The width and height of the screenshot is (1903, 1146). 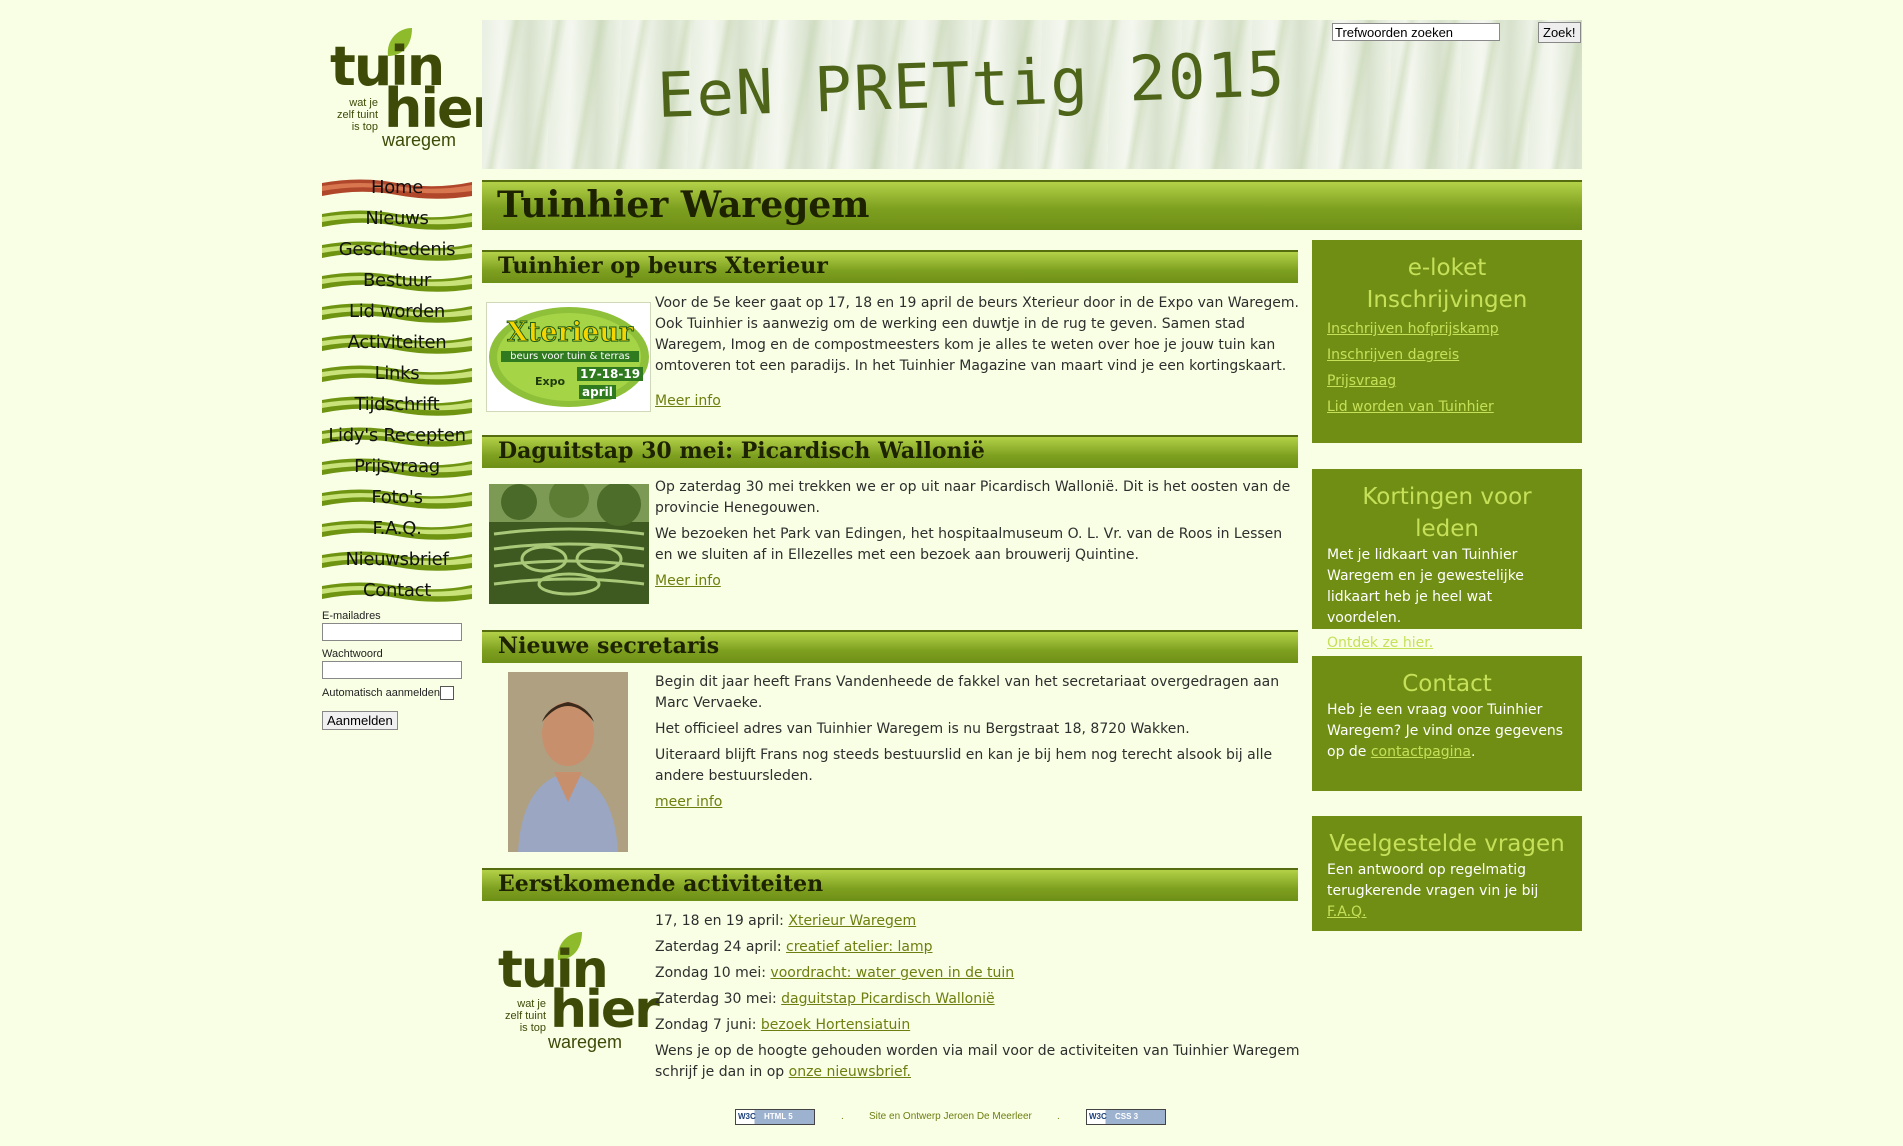 I want to click on garden-maze-icon, so click(x=569, y=544).